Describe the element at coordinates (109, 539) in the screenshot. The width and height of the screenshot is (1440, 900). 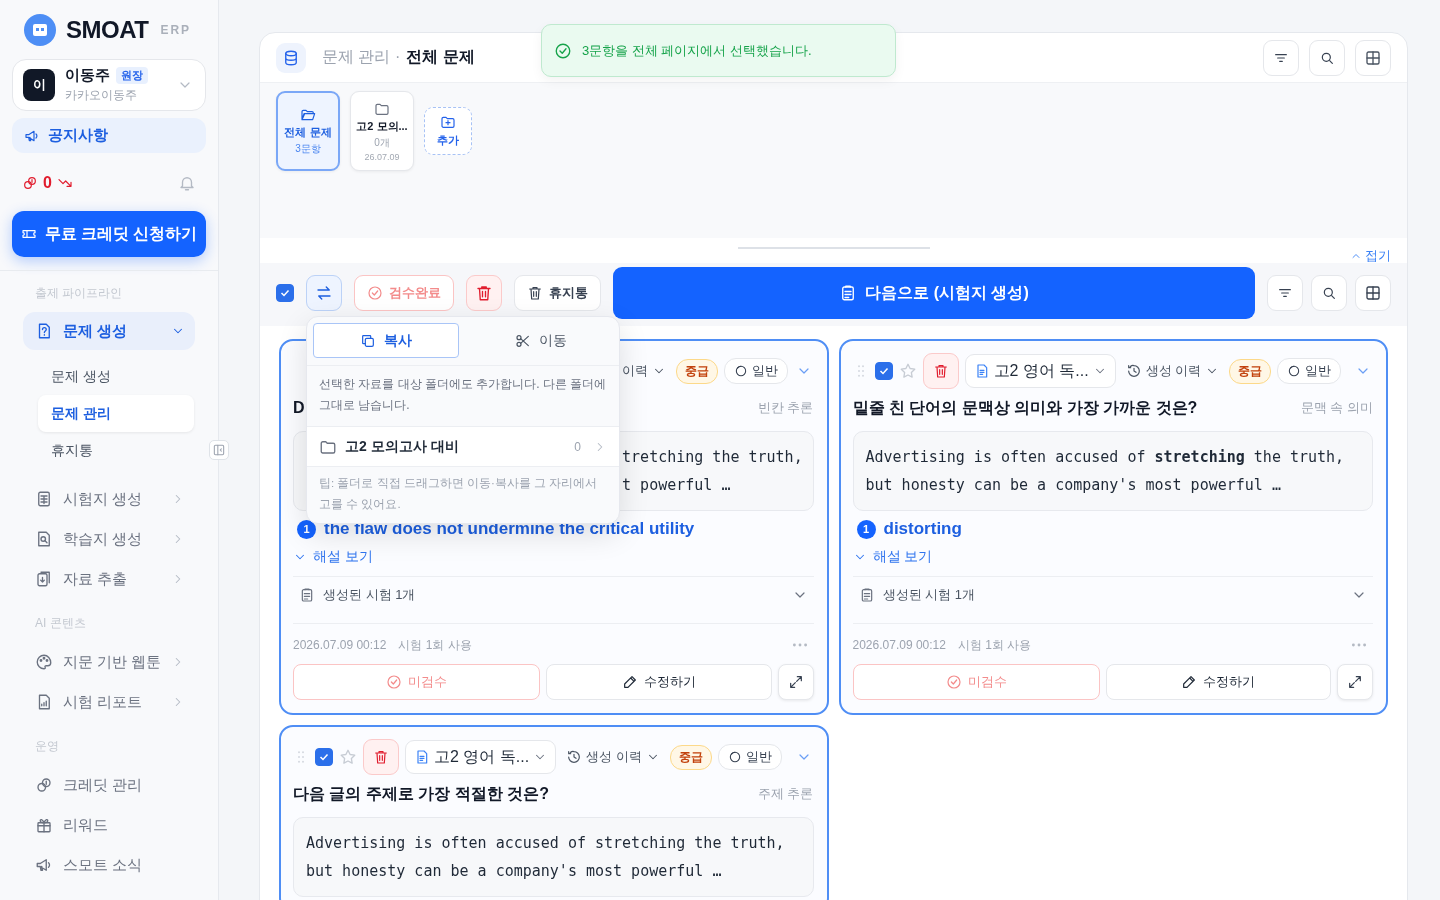
I see `nav-item: 학습지 생성` at that location.